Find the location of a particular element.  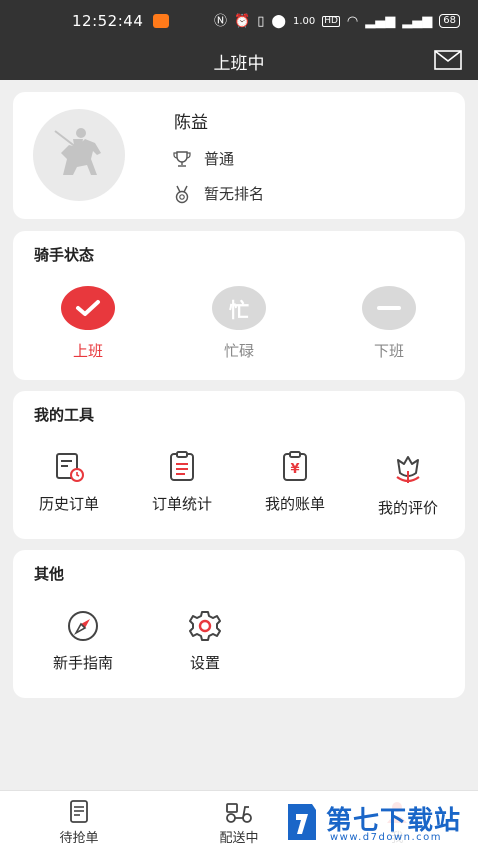

watermark-logo-icon is located at coordinates (302, 822).